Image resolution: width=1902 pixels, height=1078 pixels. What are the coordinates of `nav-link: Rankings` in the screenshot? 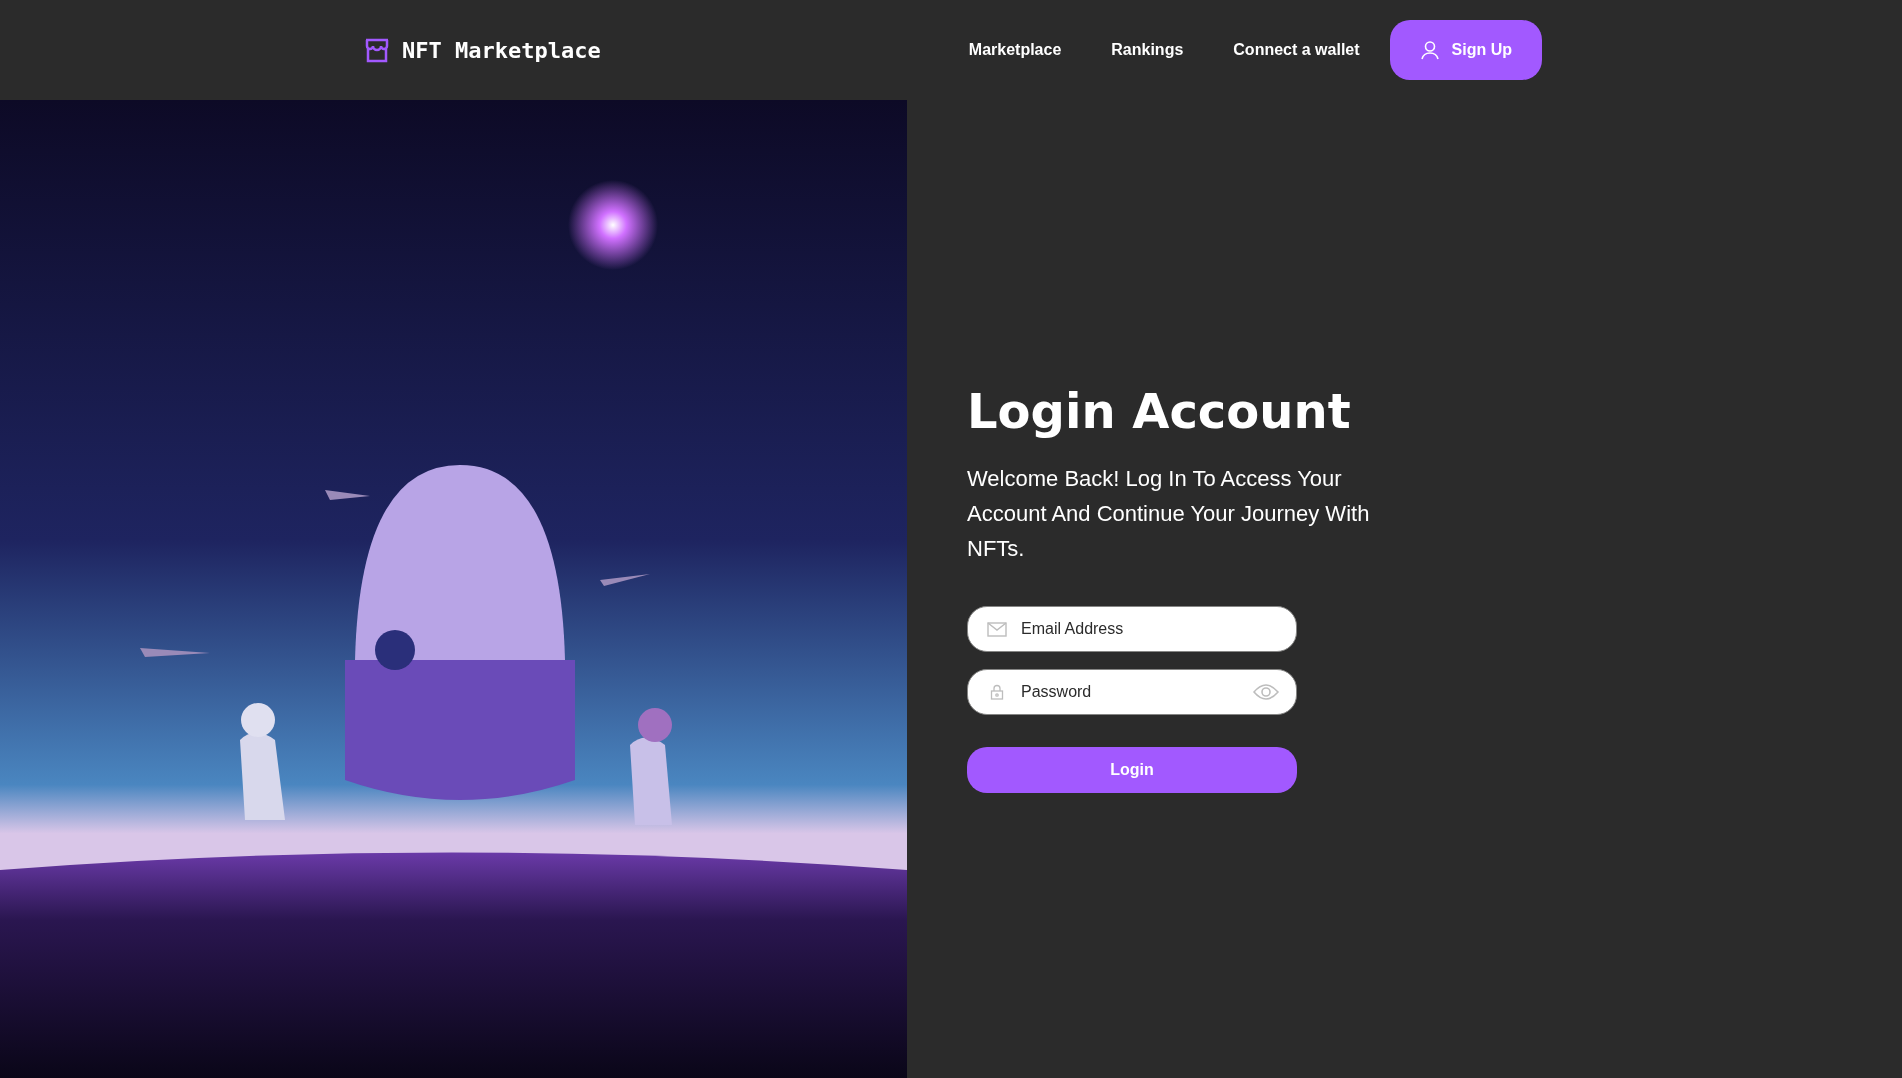 It's located at (1147, 50).